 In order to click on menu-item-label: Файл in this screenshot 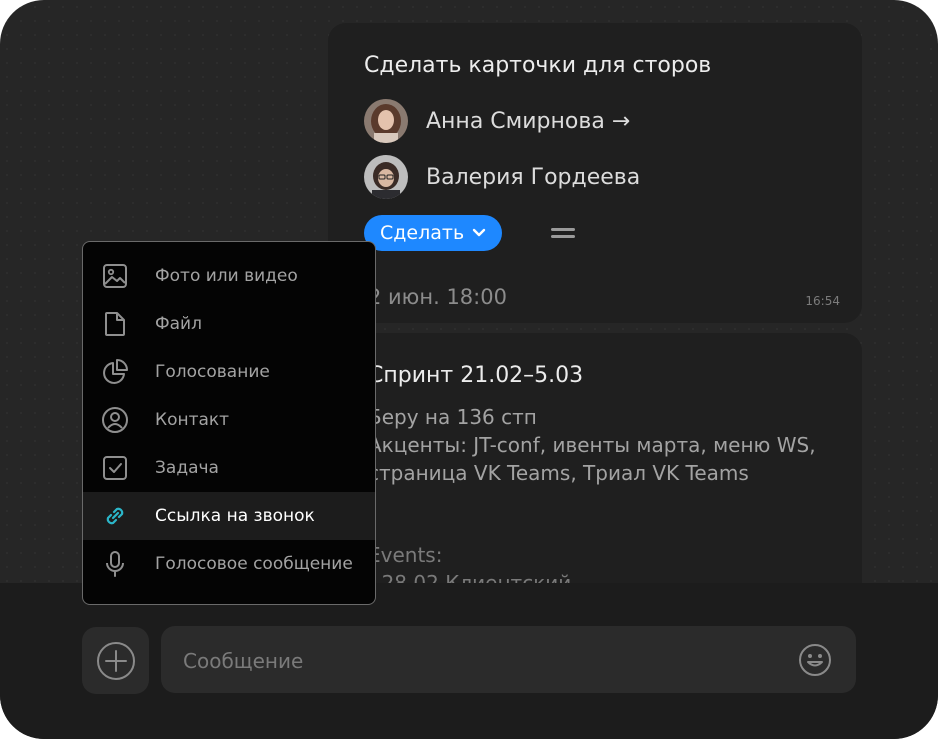, I will do `click(178, 324)`.